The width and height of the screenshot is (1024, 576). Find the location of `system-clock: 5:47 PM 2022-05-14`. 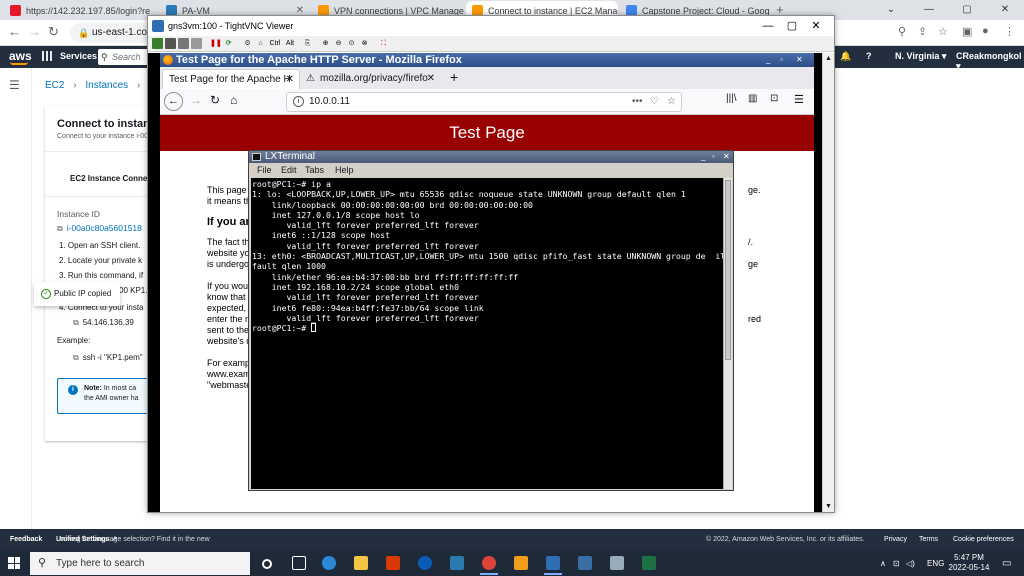

system-clock: 5:47 PM 2022-05-14 is located at coordinates (969, 563).